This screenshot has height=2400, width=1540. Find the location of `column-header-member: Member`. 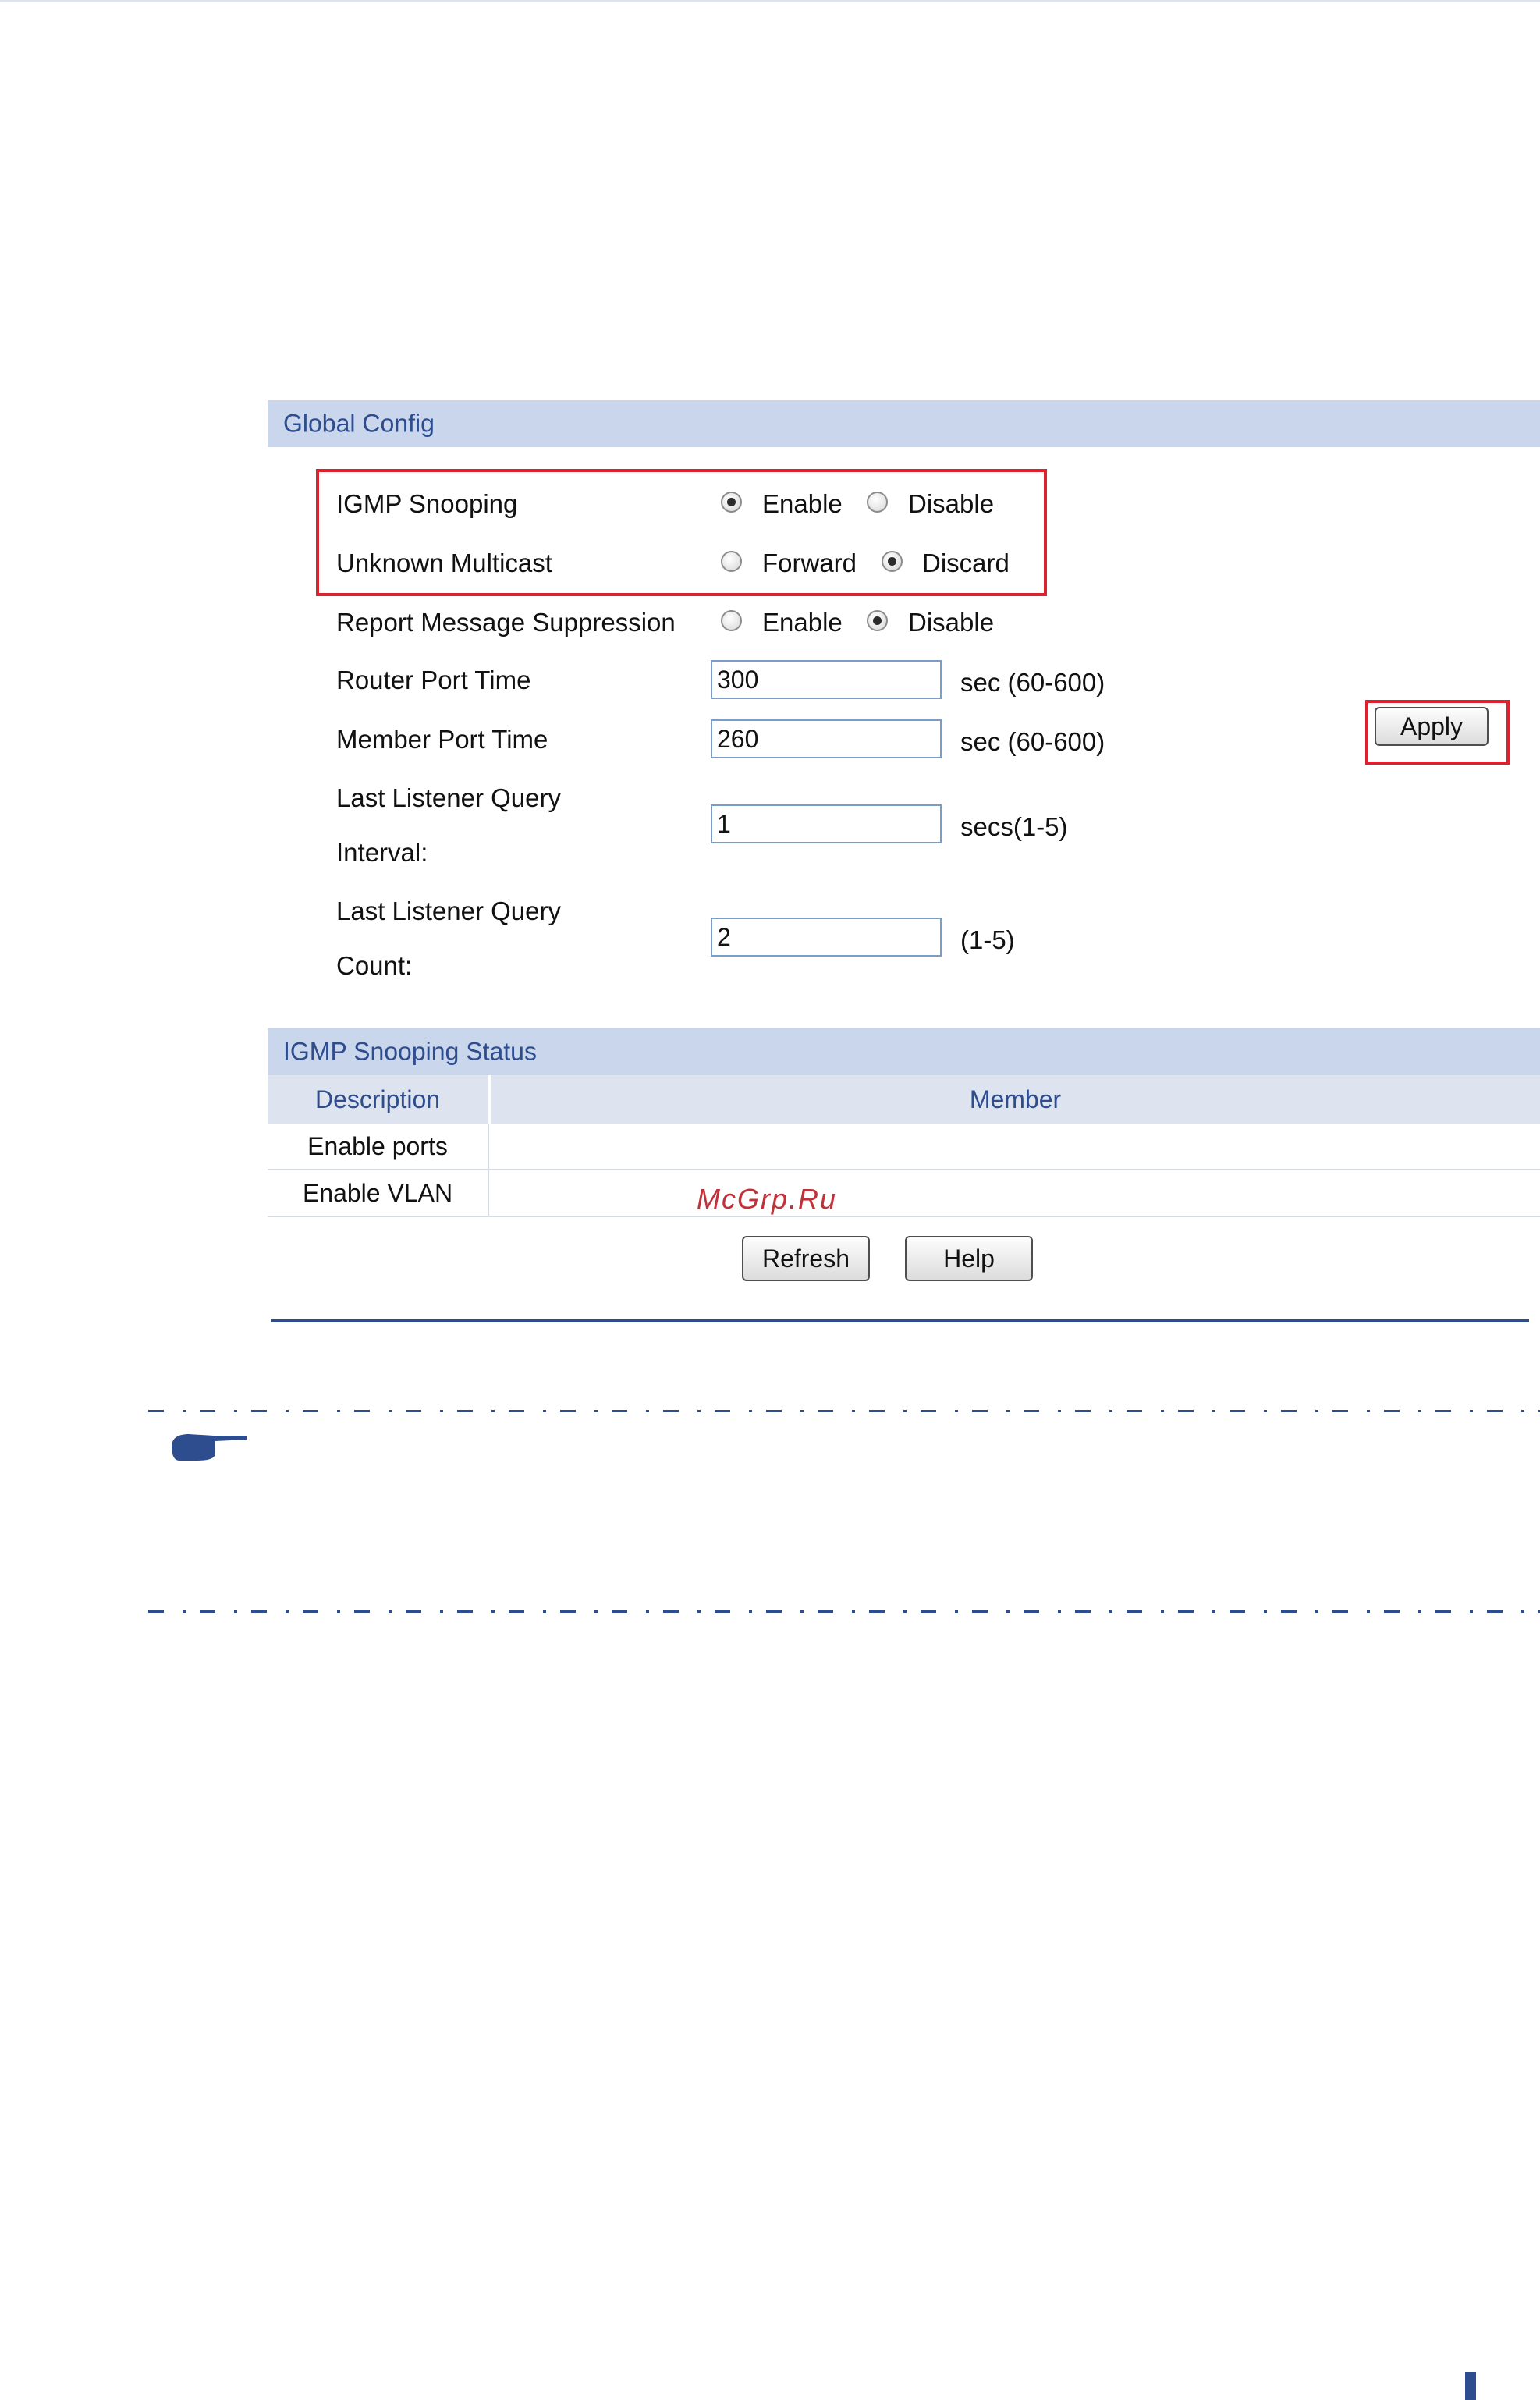

column-header-member: Member is located at coordinates (1015, 1099).